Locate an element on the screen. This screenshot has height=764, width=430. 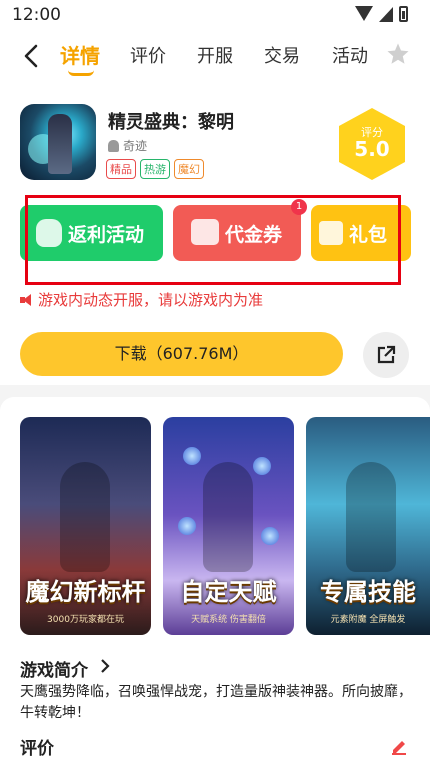
back-arrow-icon is located at coordinates (32, 56).